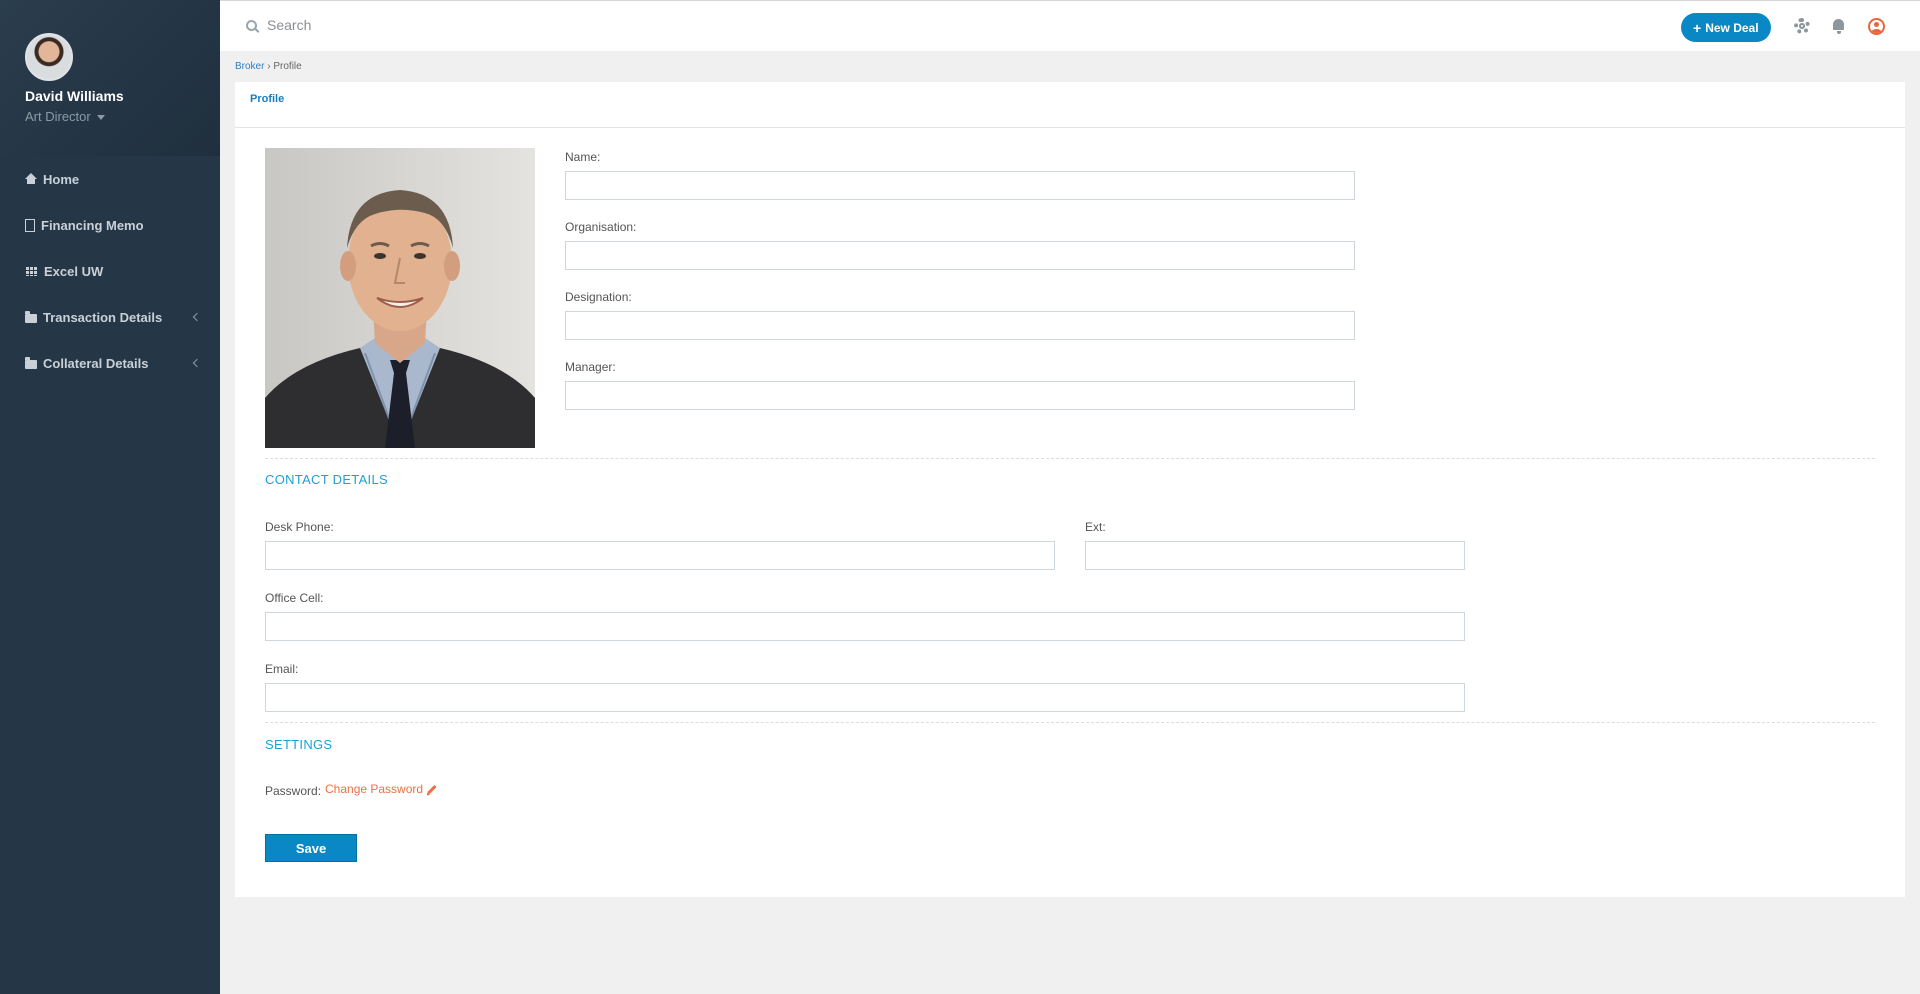 The width and height of the screenshot is (1920, 994). Describe the element at coordinates (100, 117) in the screenshot. I see `caret-down-icon` at that location.